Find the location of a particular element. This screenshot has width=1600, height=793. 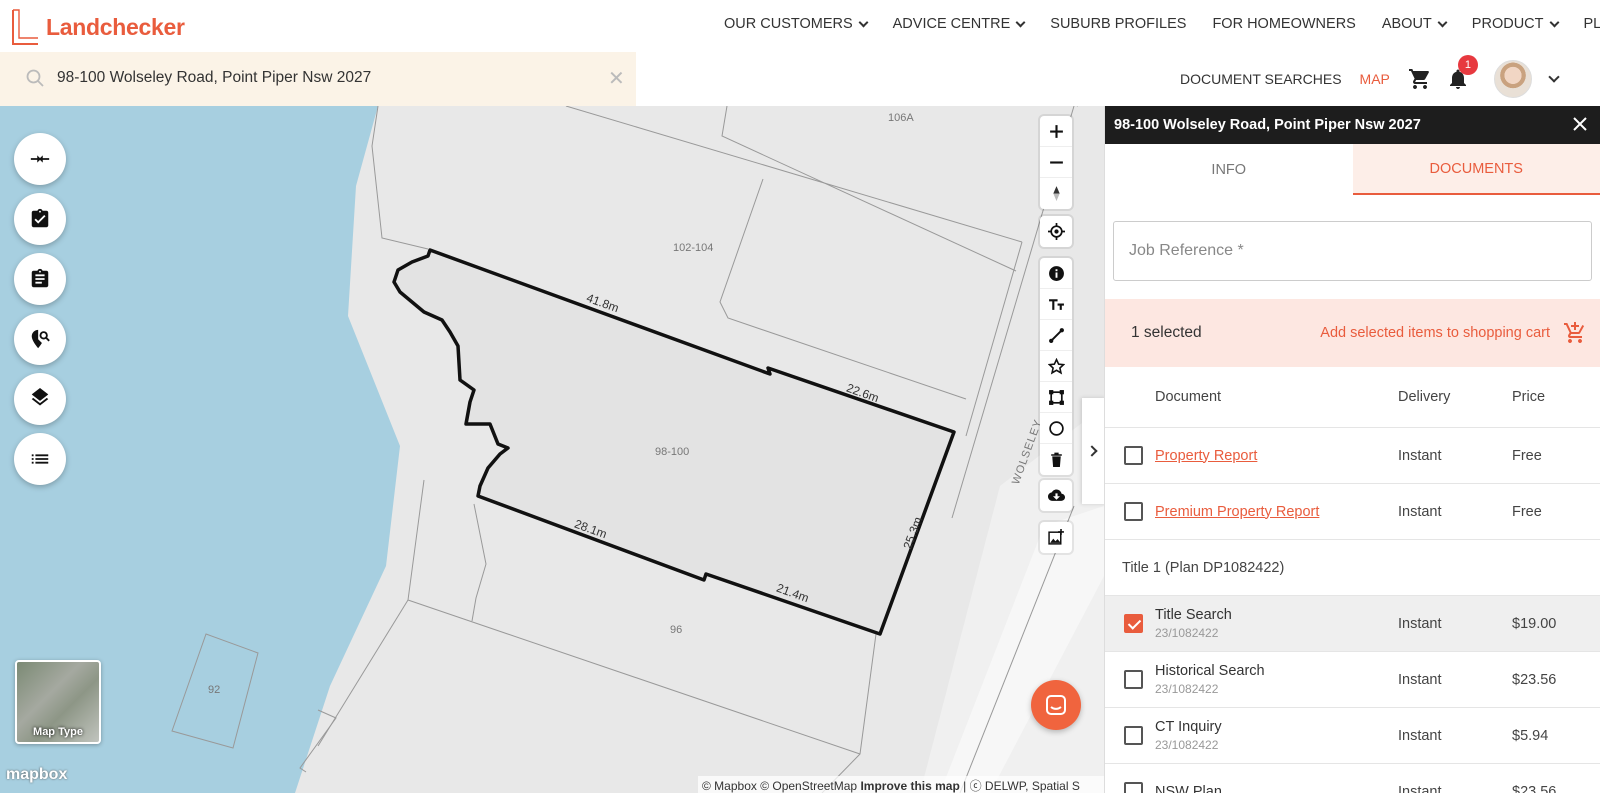

zoom-out-button is located at coordinates (1056, 162).